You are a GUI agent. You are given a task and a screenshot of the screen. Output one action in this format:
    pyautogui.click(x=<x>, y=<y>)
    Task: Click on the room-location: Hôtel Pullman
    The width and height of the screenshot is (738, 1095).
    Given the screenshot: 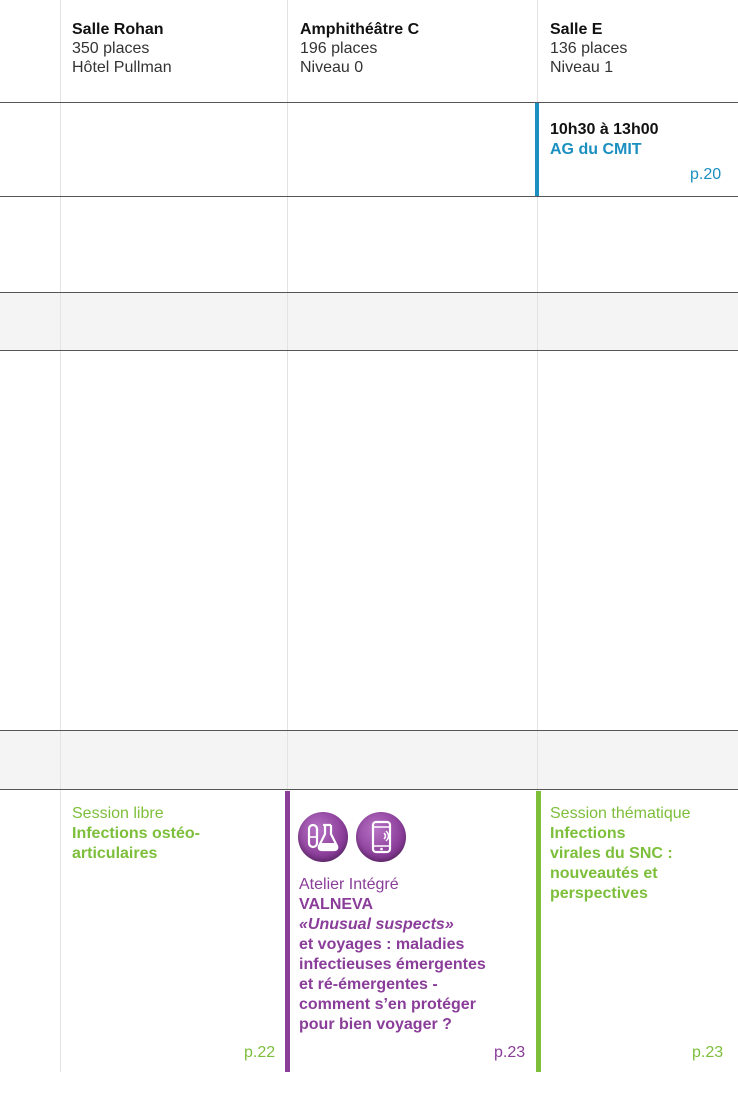 What is the action you would take?
    pyautogui.click(x=122, y=67)
    